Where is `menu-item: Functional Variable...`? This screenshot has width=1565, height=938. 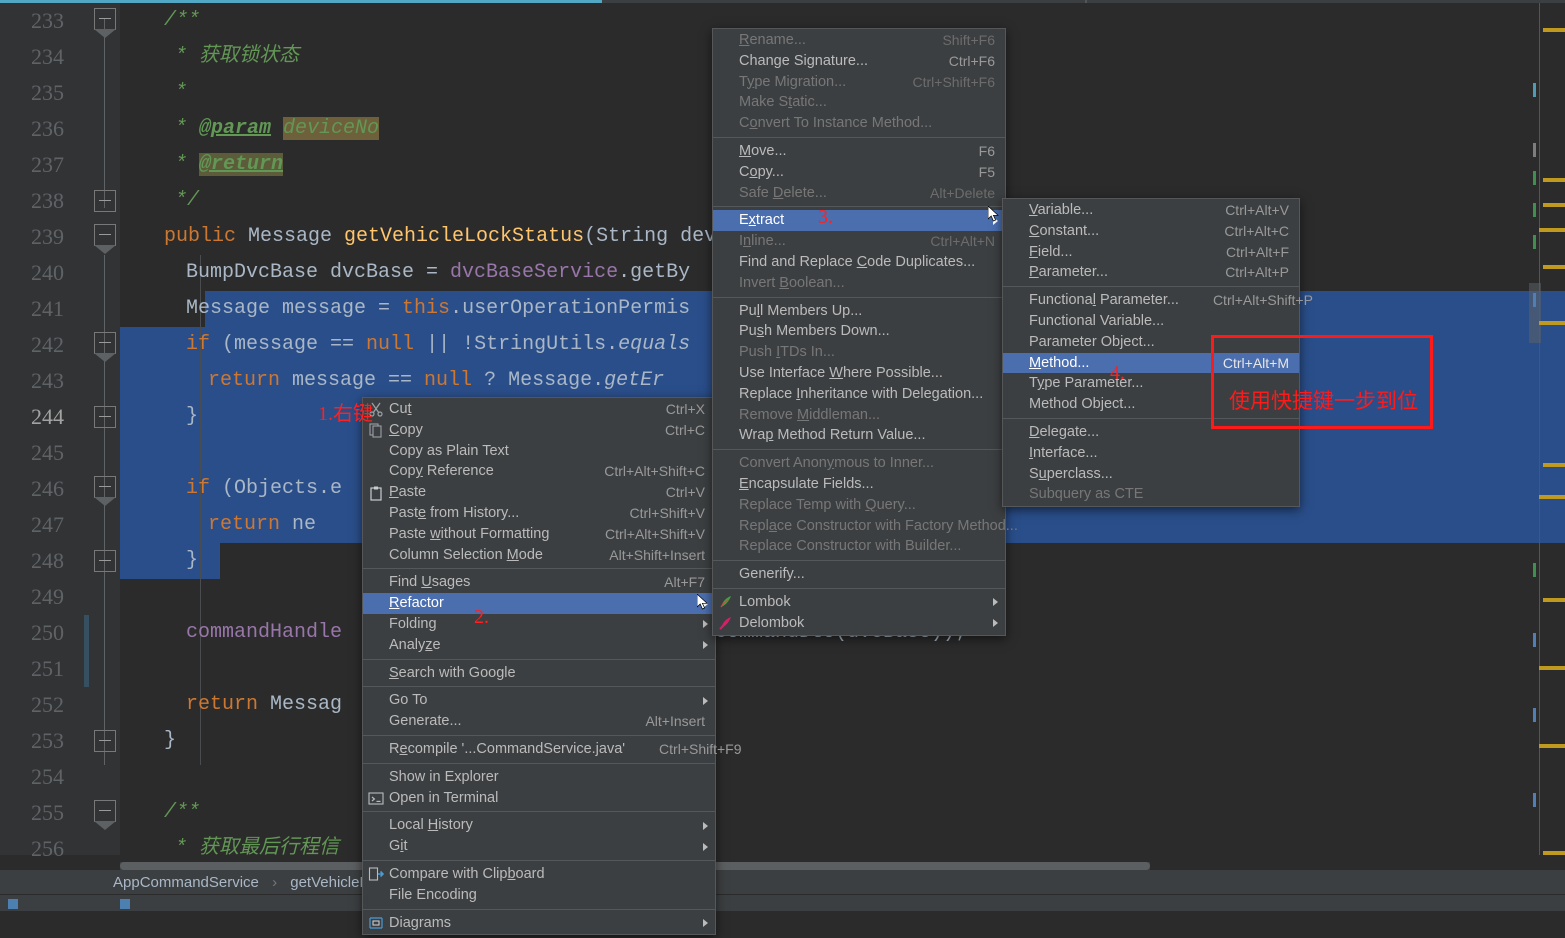 menu-item: Functional Variable... is located at coordinates (1151, 321).